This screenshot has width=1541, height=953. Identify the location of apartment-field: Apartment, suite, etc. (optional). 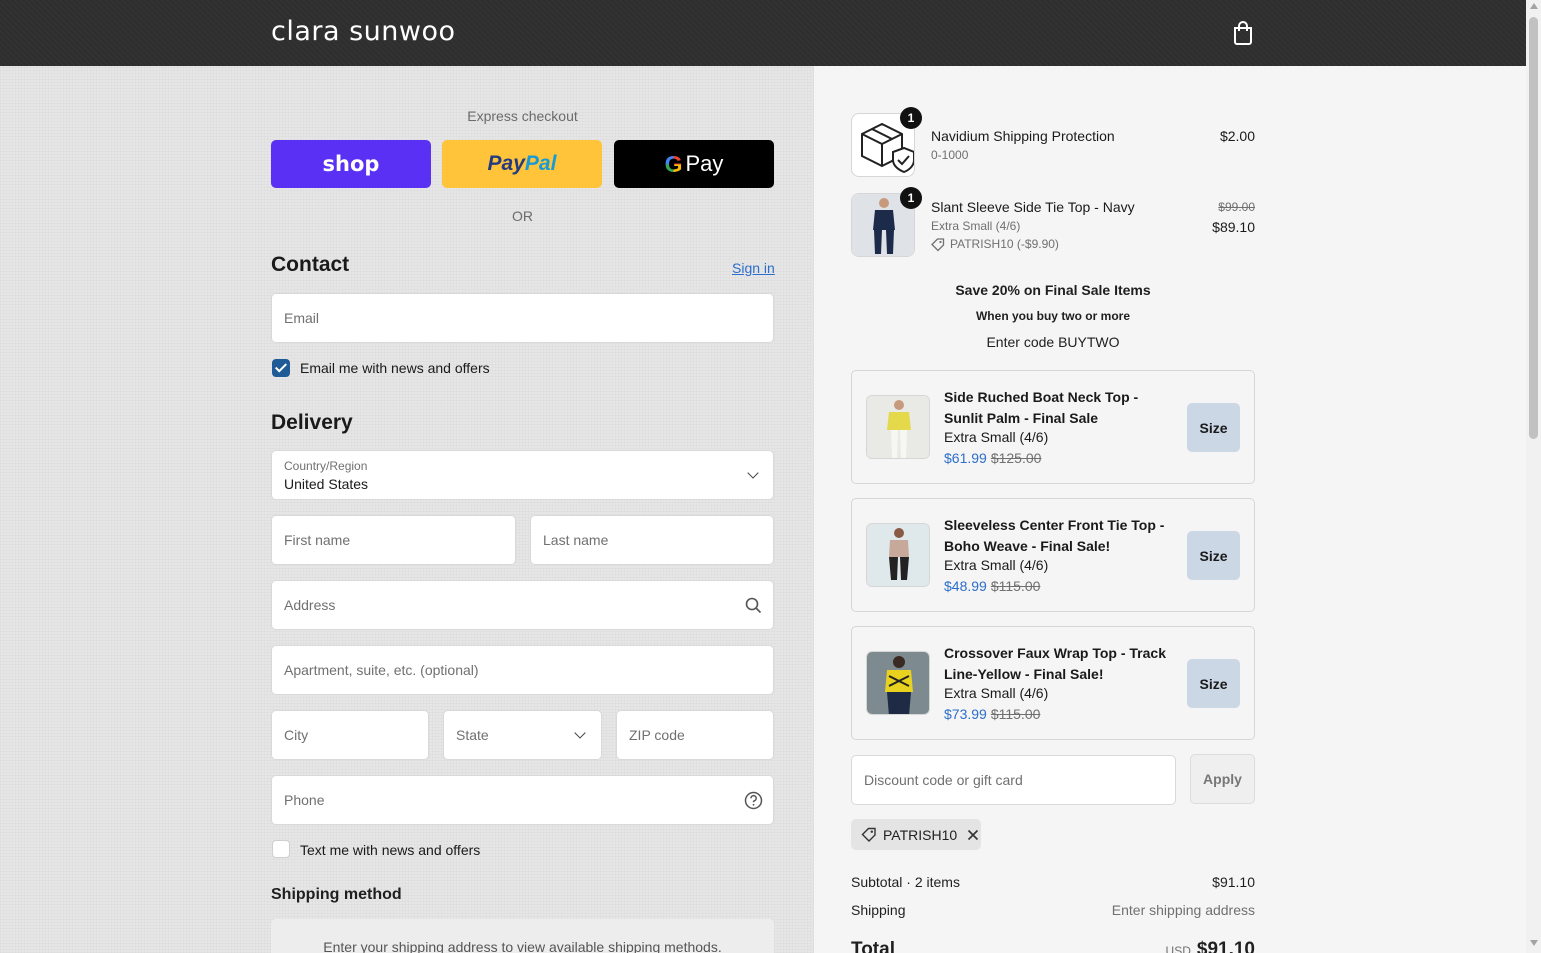
(522, 670).